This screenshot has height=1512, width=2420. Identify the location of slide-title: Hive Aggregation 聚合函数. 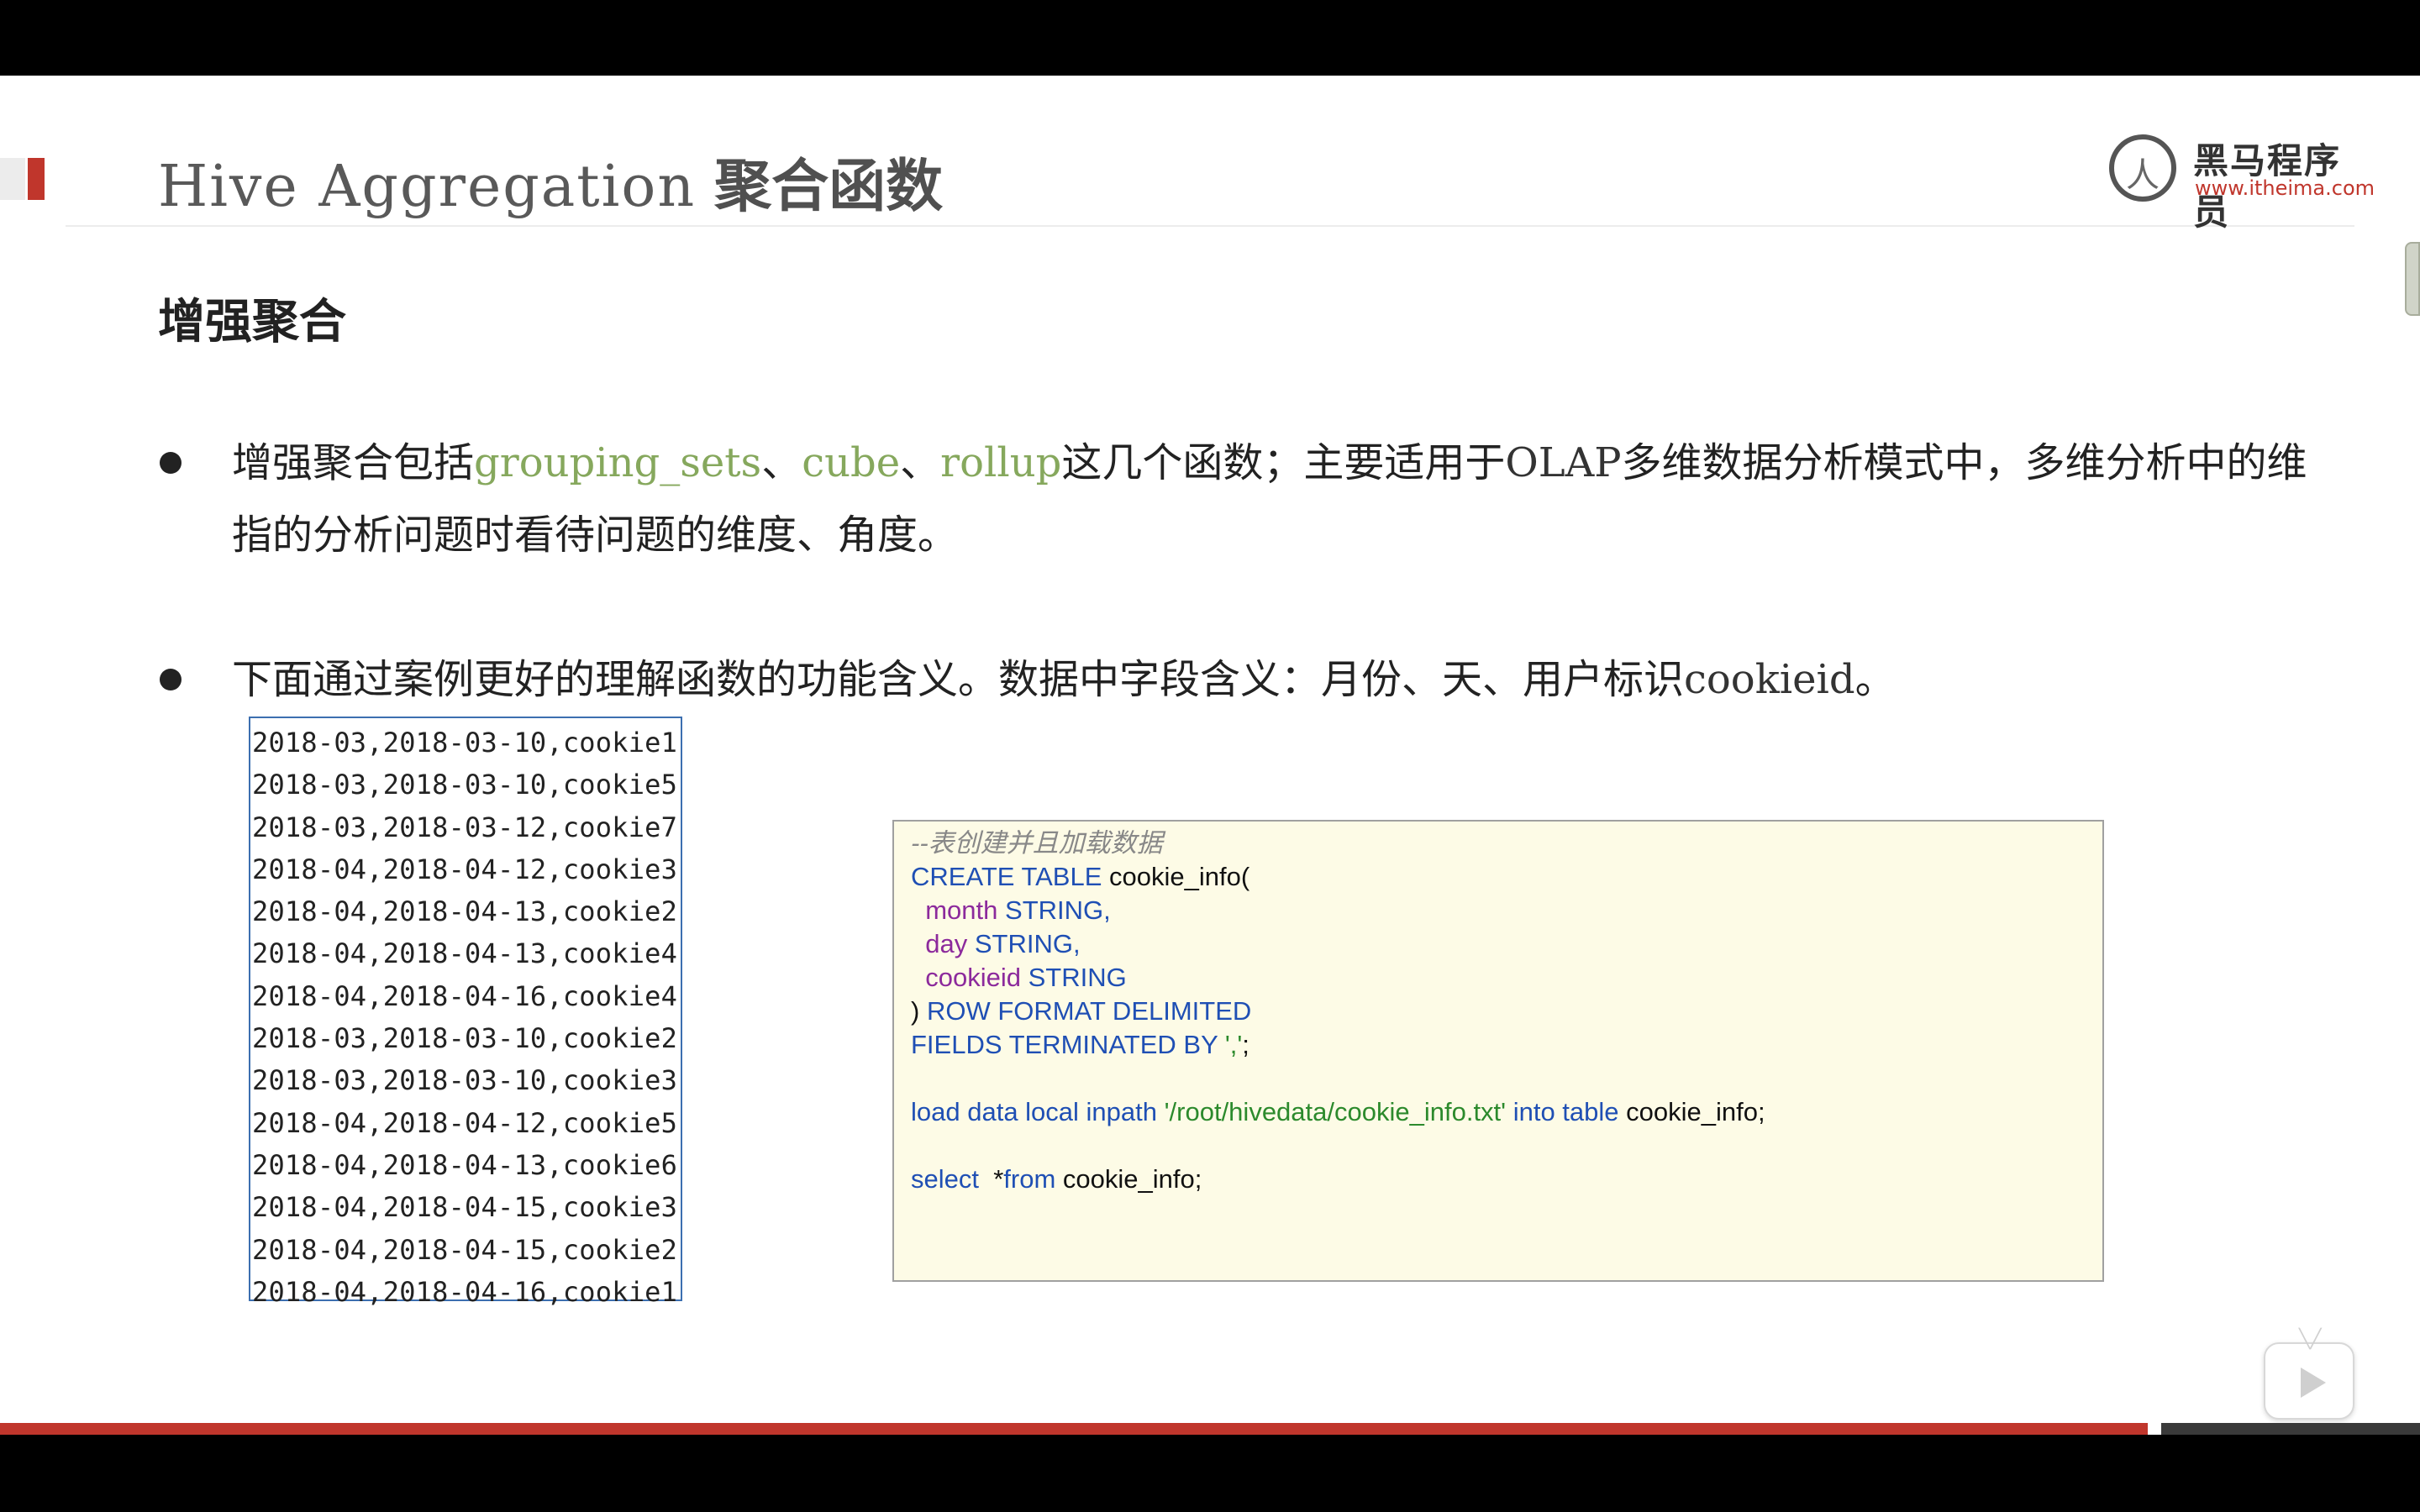
(551, 181).